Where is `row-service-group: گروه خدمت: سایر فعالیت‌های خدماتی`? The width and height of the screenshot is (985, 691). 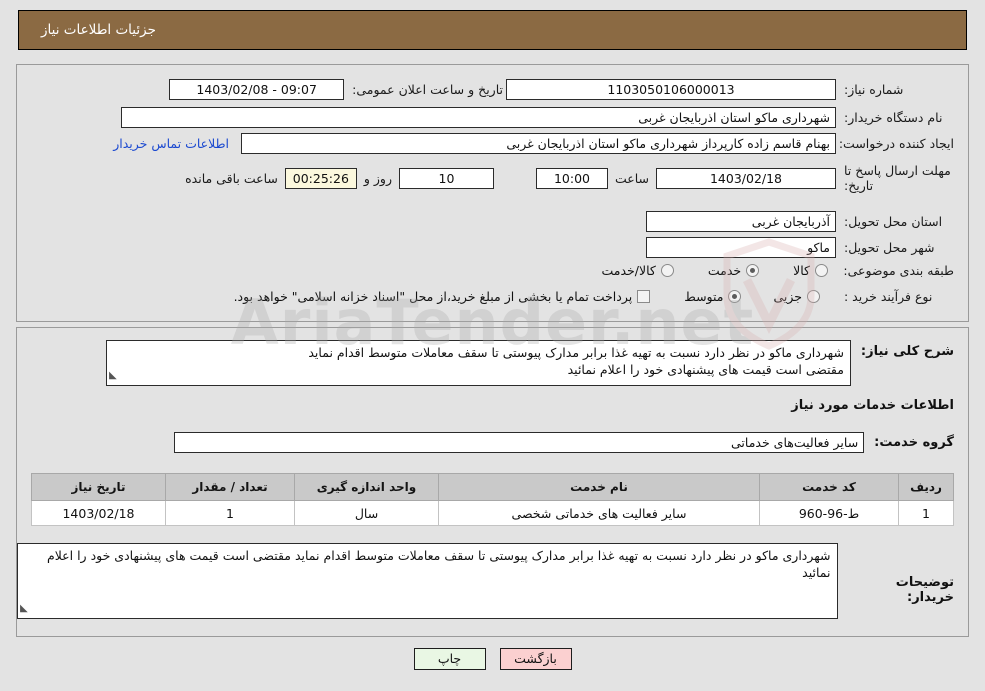 row-service-group: گروه خدمت: سایر فعالیت‌های خدماتی is located at coordinates (564, 442).